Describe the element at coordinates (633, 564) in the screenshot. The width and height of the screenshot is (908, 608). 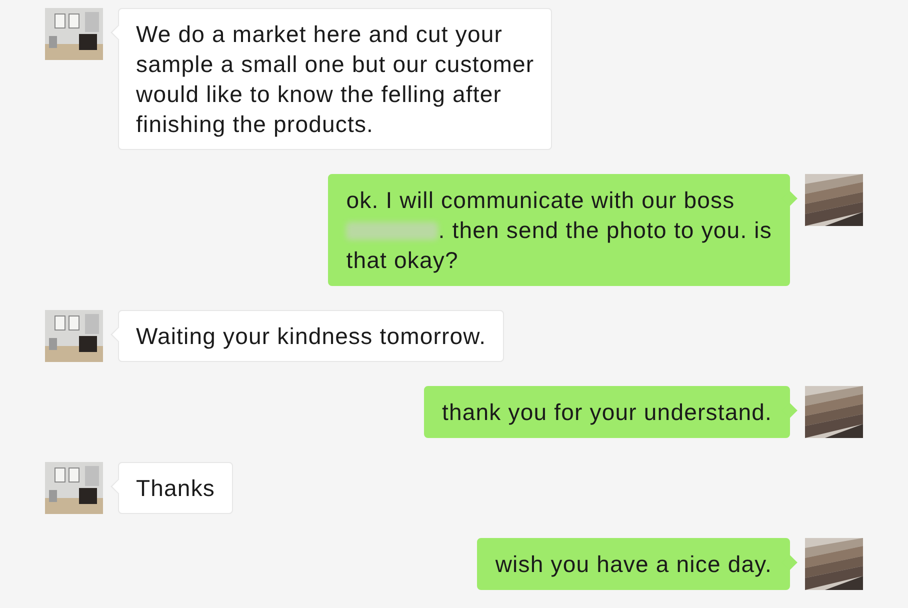
I see `message-text: wish you have a nice day.` at that location.